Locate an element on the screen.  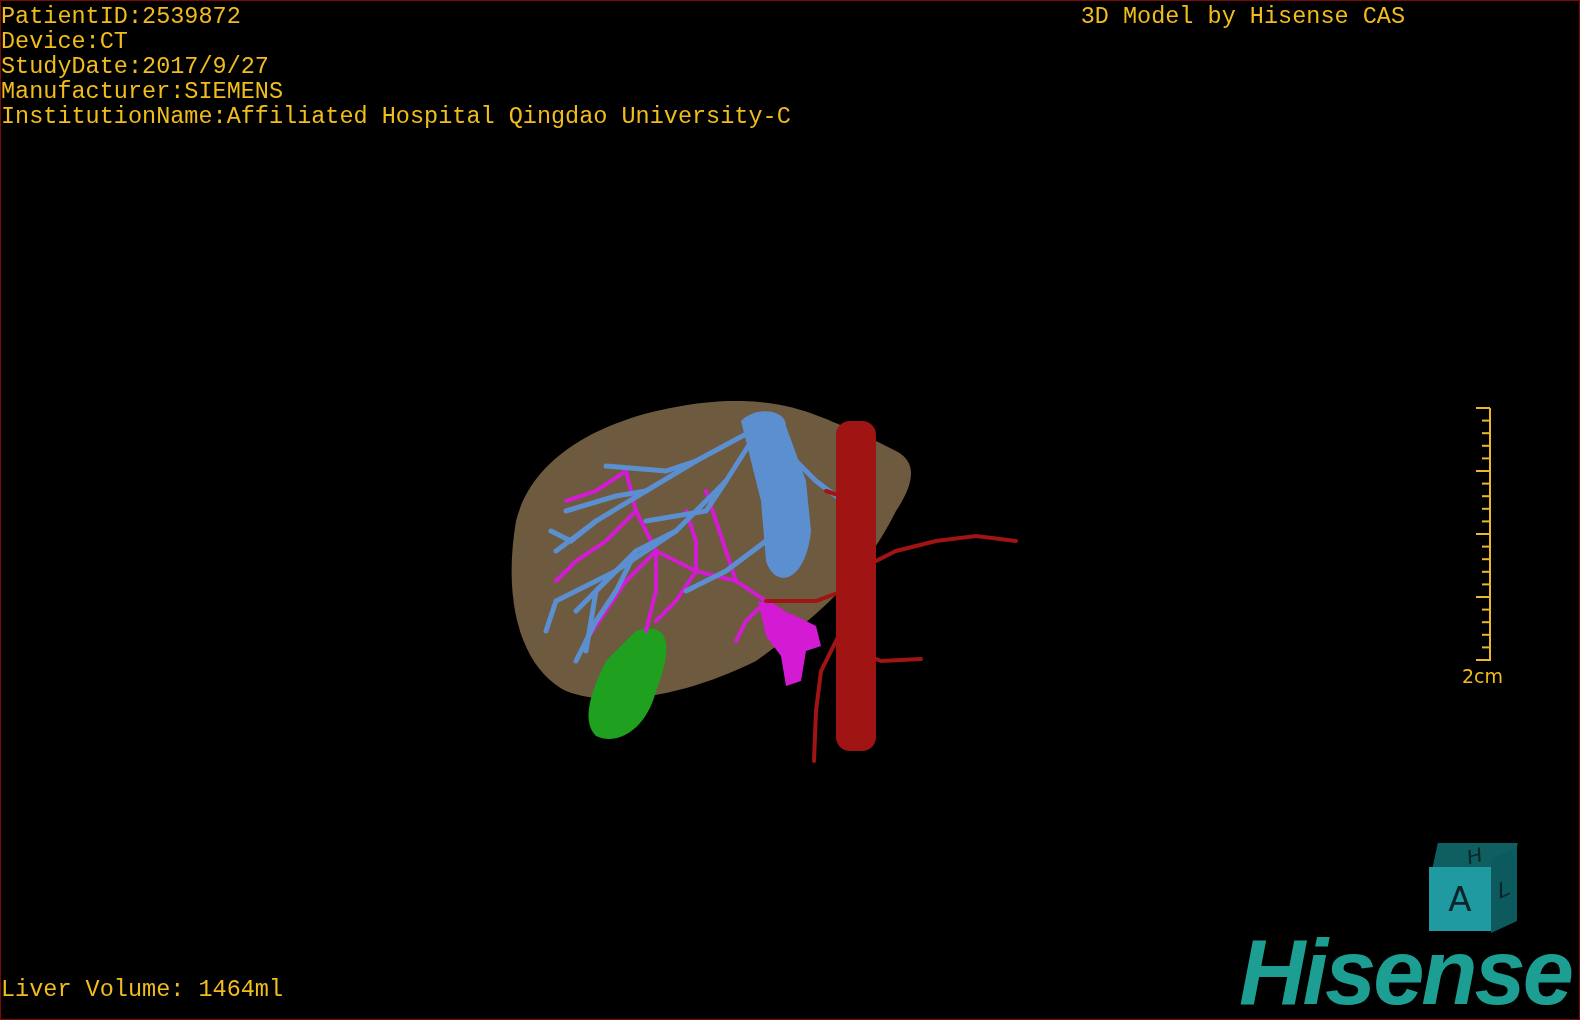
liver-volume-text: Liver Volume: 1464ml is located at coordinates (143, 991).